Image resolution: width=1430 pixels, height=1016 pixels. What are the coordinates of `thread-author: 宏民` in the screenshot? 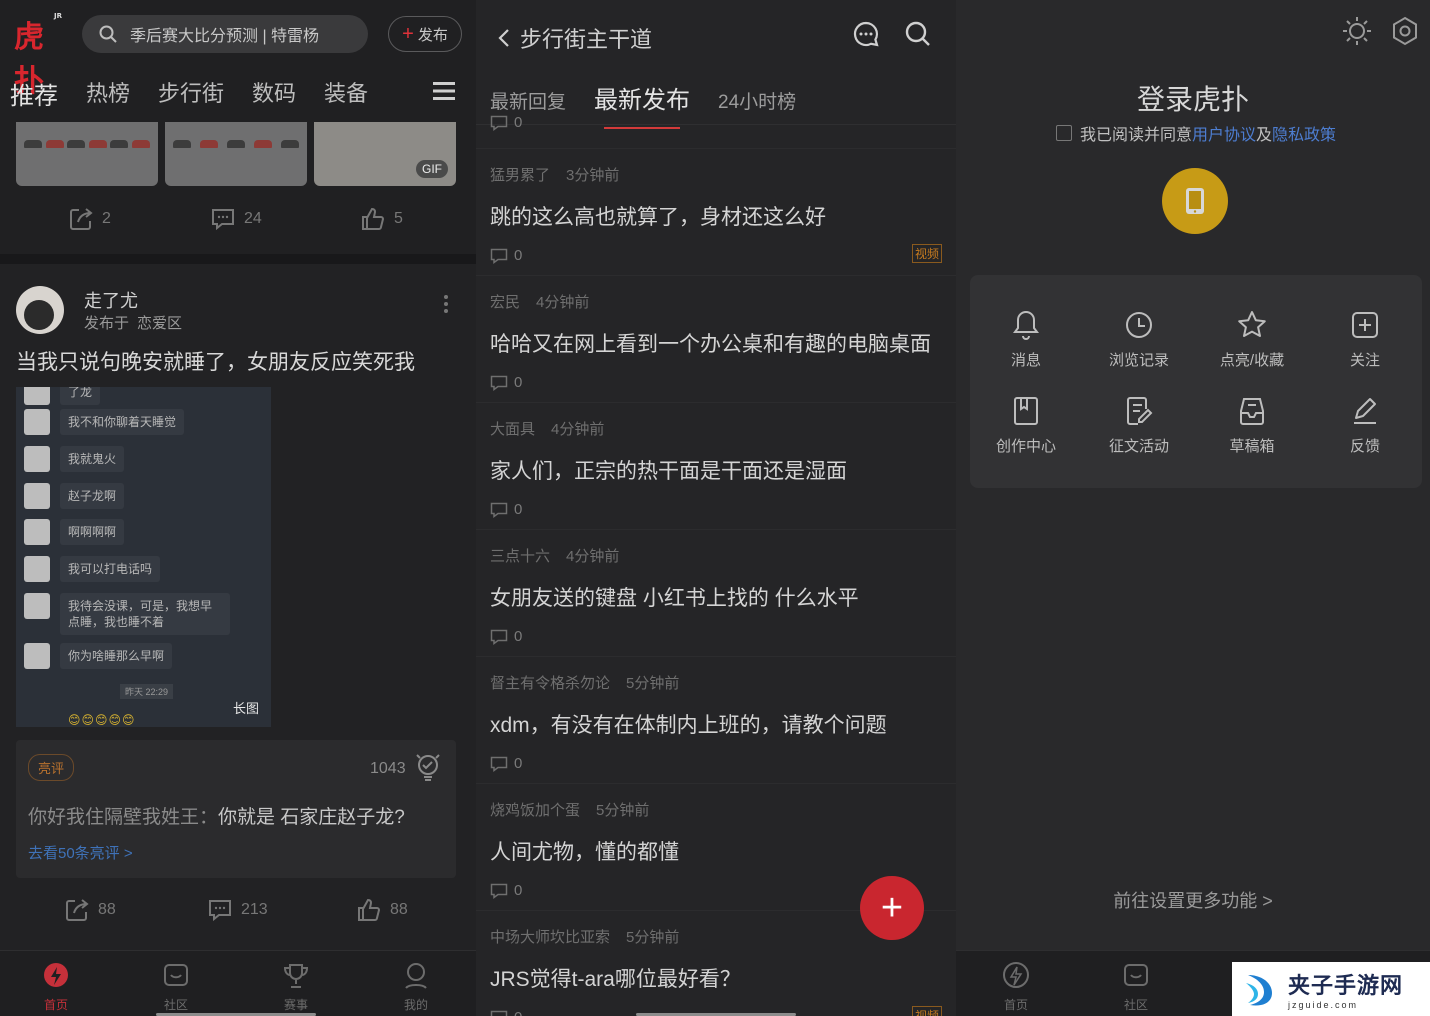 It's located at (505, 302).